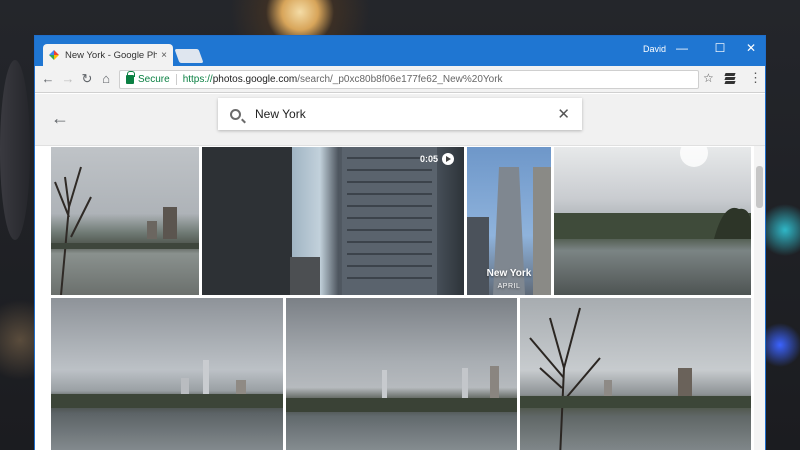 The height and width of the screenshot is (450, 800). I want to click on tab-title: New York - Google Photo, so click(111, 55).